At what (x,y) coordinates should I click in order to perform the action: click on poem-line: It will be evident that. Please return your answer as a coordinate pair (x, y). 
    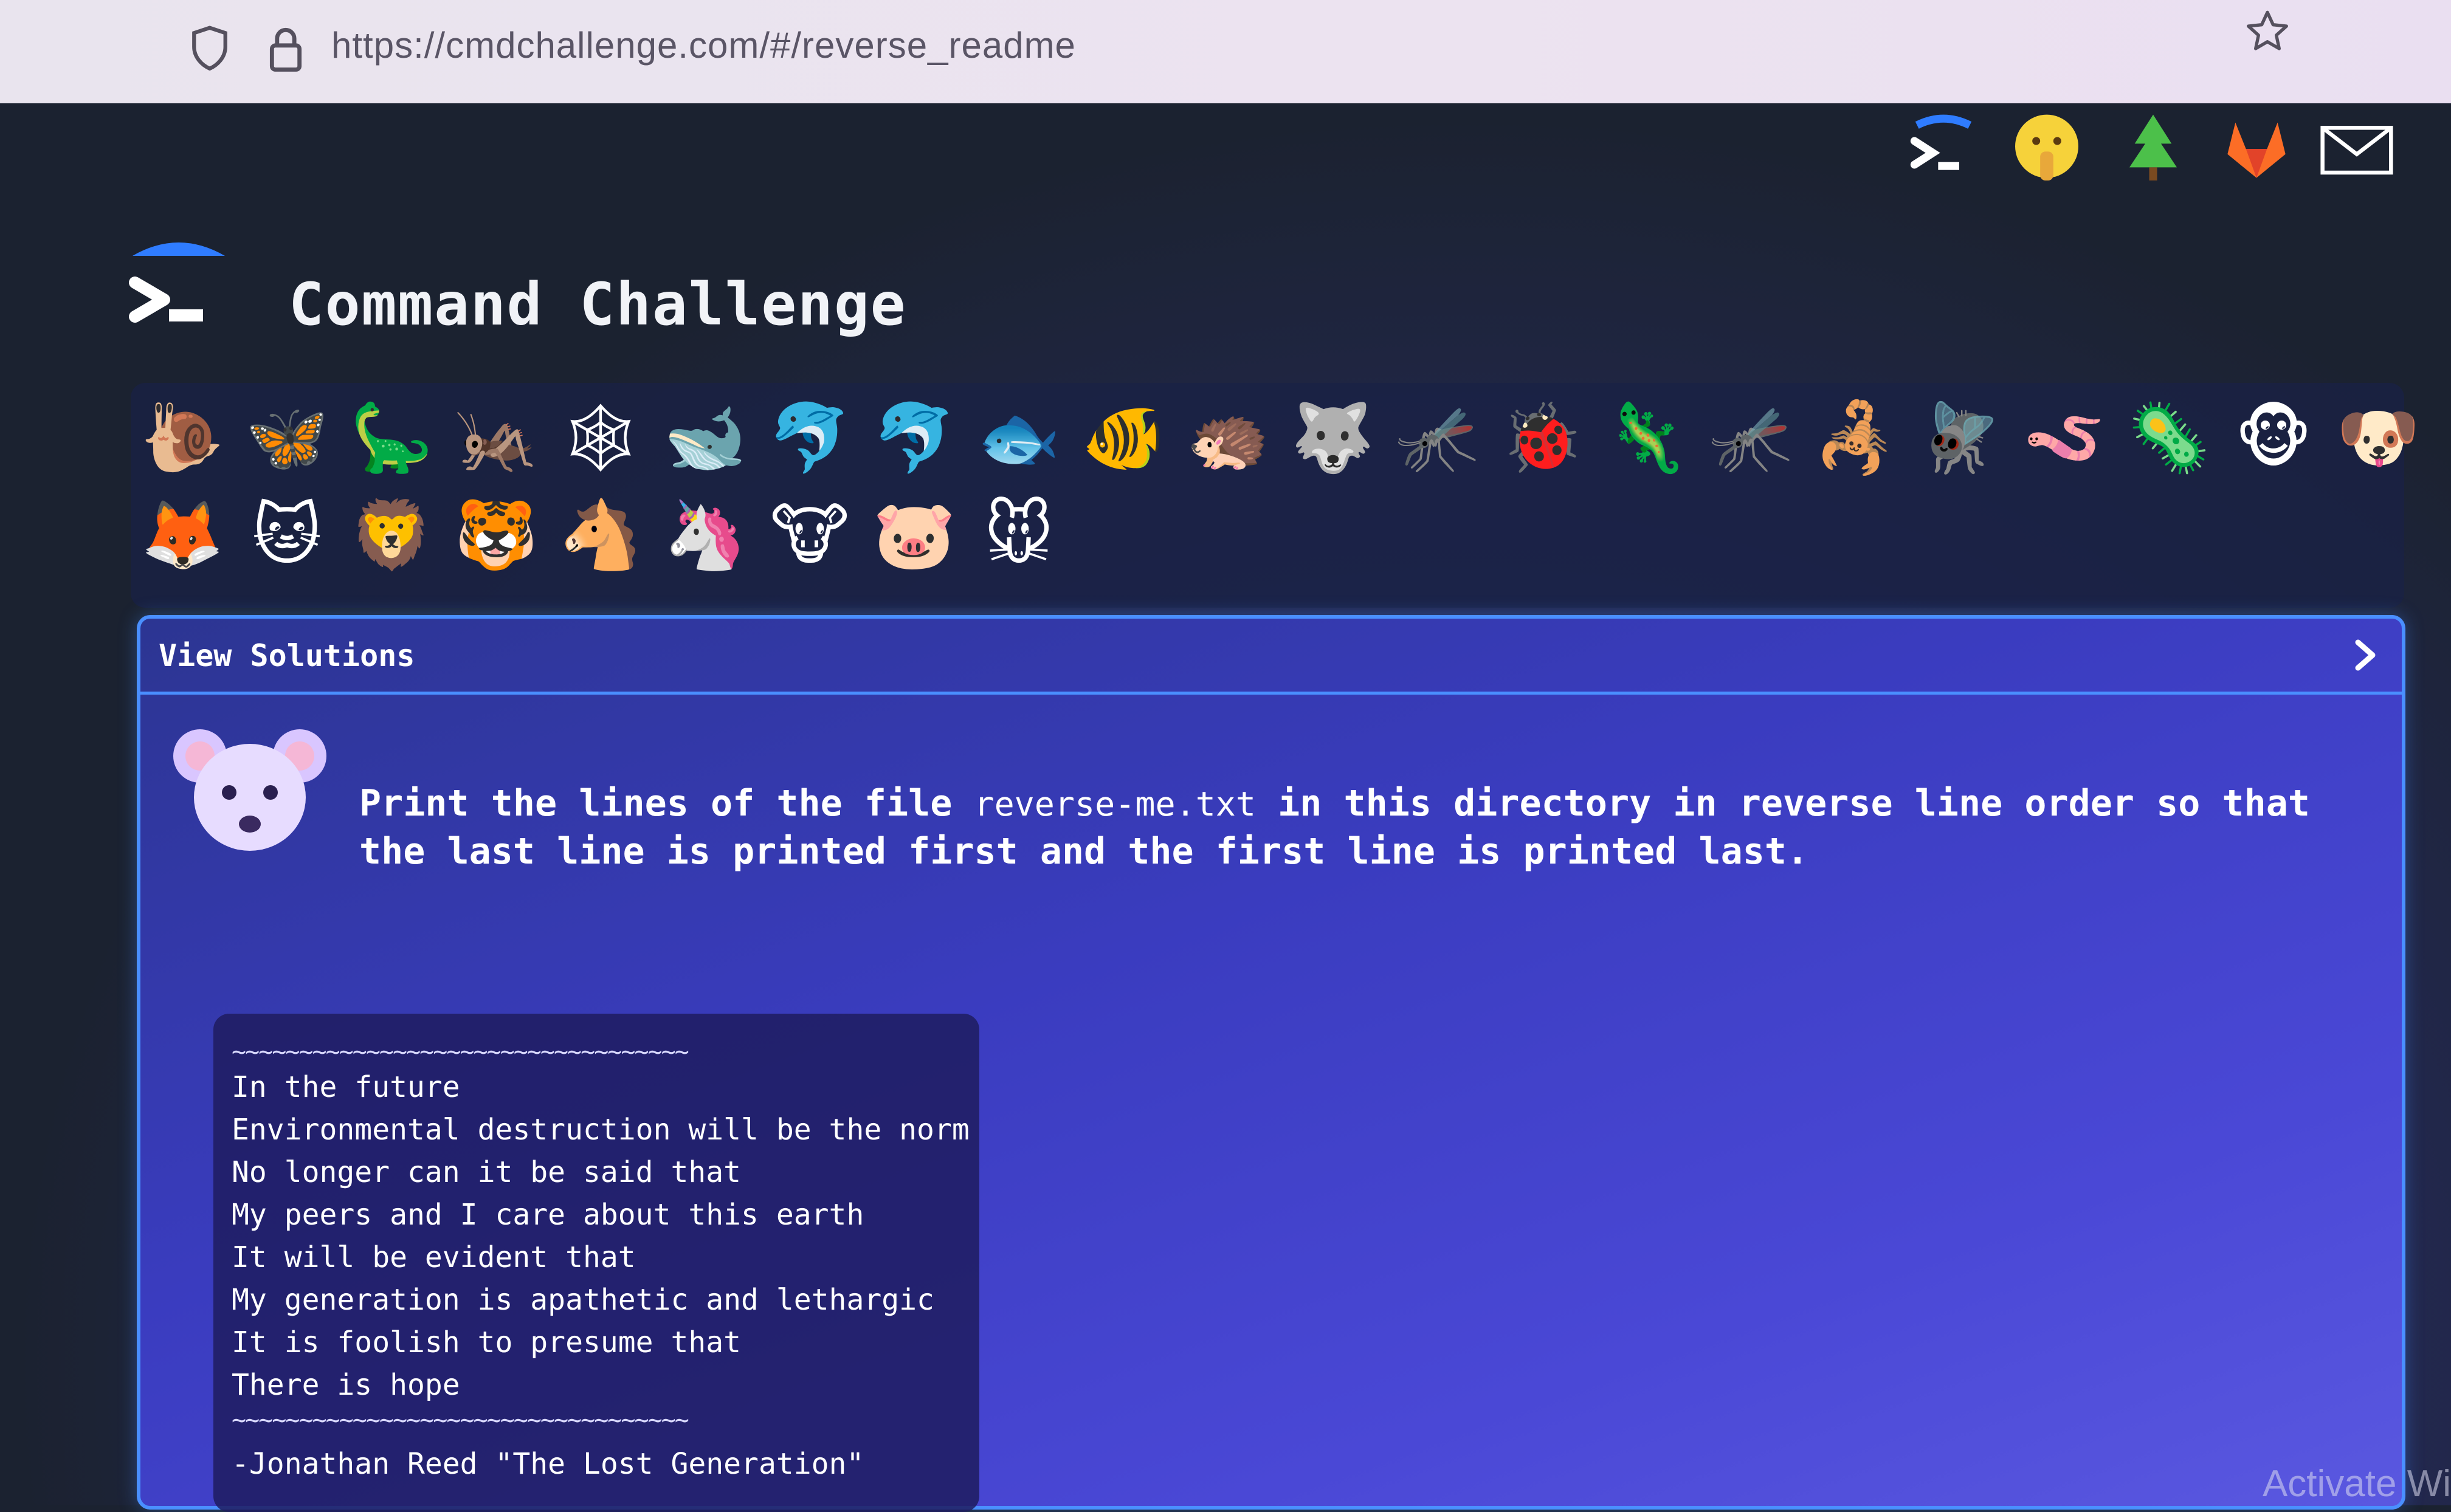
    Looking at the image, I should click on (434, 1257).